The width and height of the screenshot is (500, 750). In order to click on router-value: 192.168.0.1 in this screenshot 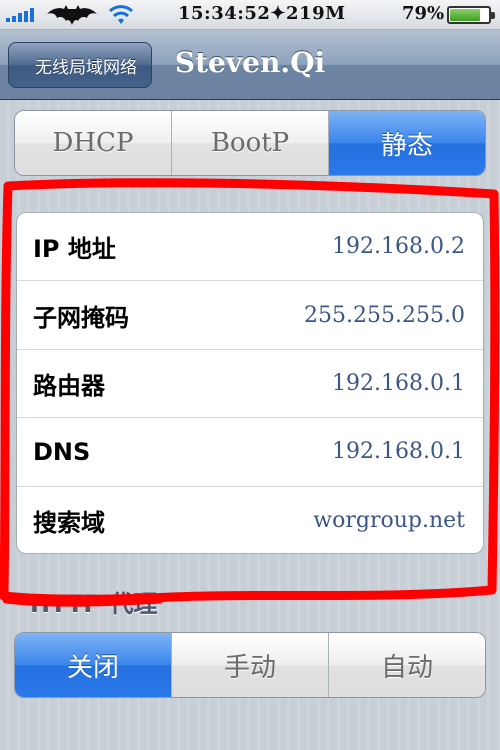, I will do `click(398, 383)`.